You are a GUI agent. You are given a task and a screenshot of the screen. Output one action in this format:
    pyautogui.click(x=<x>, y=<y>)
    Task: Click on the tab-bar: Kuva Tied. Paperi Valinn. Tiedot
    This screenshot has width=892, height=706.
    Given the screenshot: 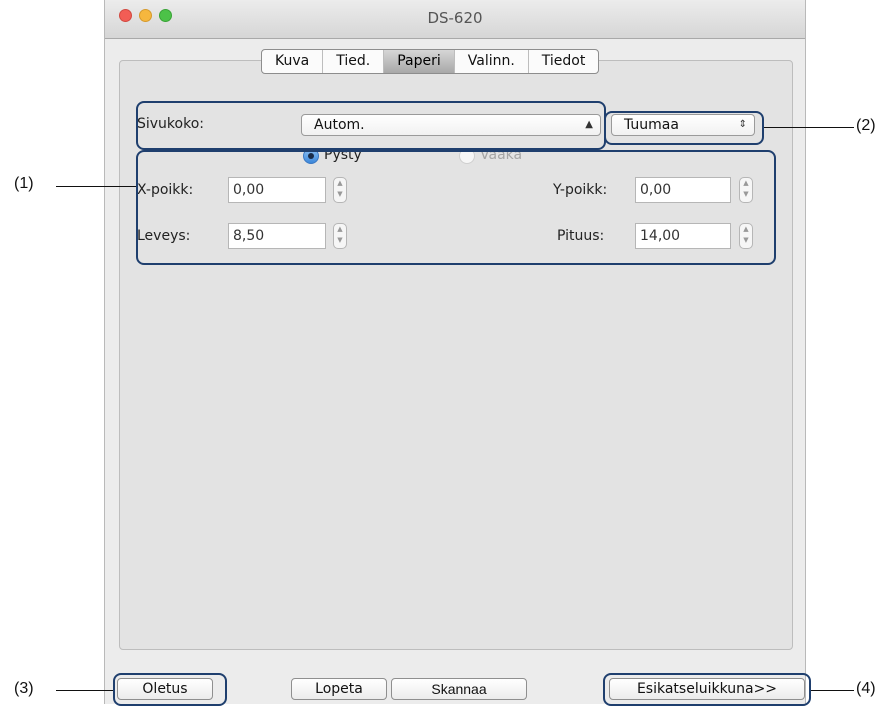 What is the action you would take?
    pyautogui.click(x=430, y=61)
    